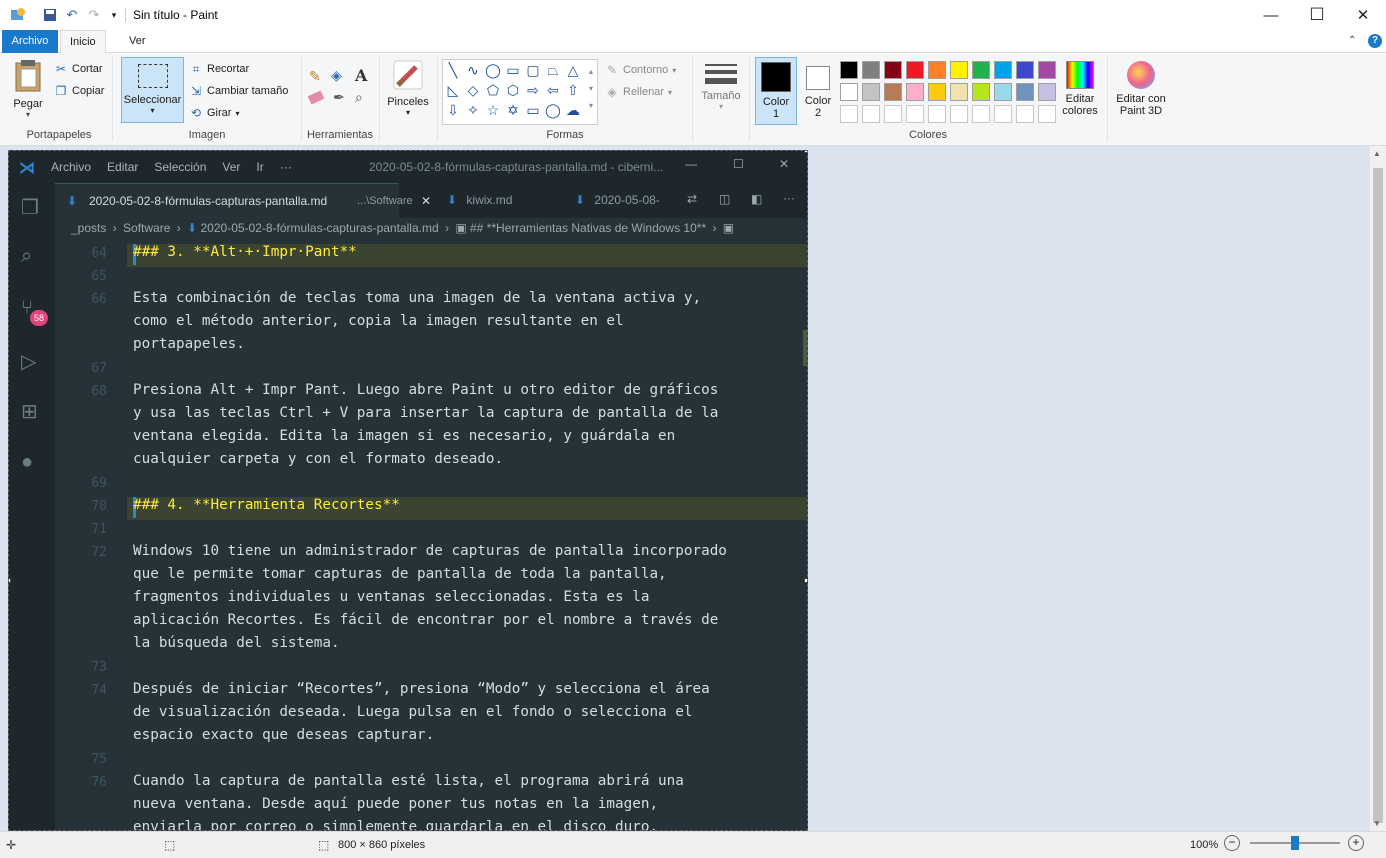 The height and width of the screenshot is (858, 1386). Describe the element at coordinates (336, 75) in the screenshot. I see `fill-bucket-icon: ◈` at that location.